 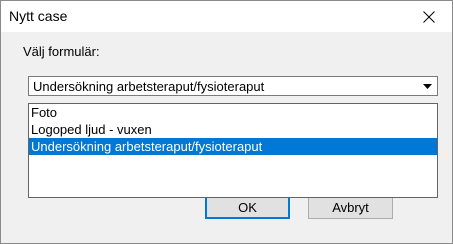 I want to click on close-icon, so click(x=429, y=16).